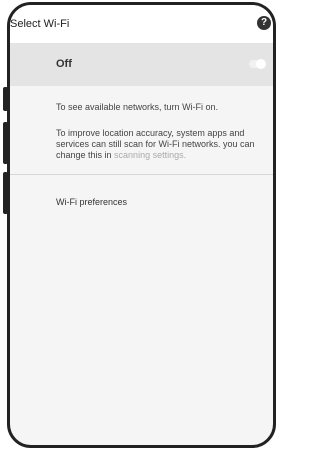  What do you see at coordinates (91, 202) in the screenshot?
I see `wifi-preferences-item: Wi-Fi preferences` at bounding box center [91, 202].